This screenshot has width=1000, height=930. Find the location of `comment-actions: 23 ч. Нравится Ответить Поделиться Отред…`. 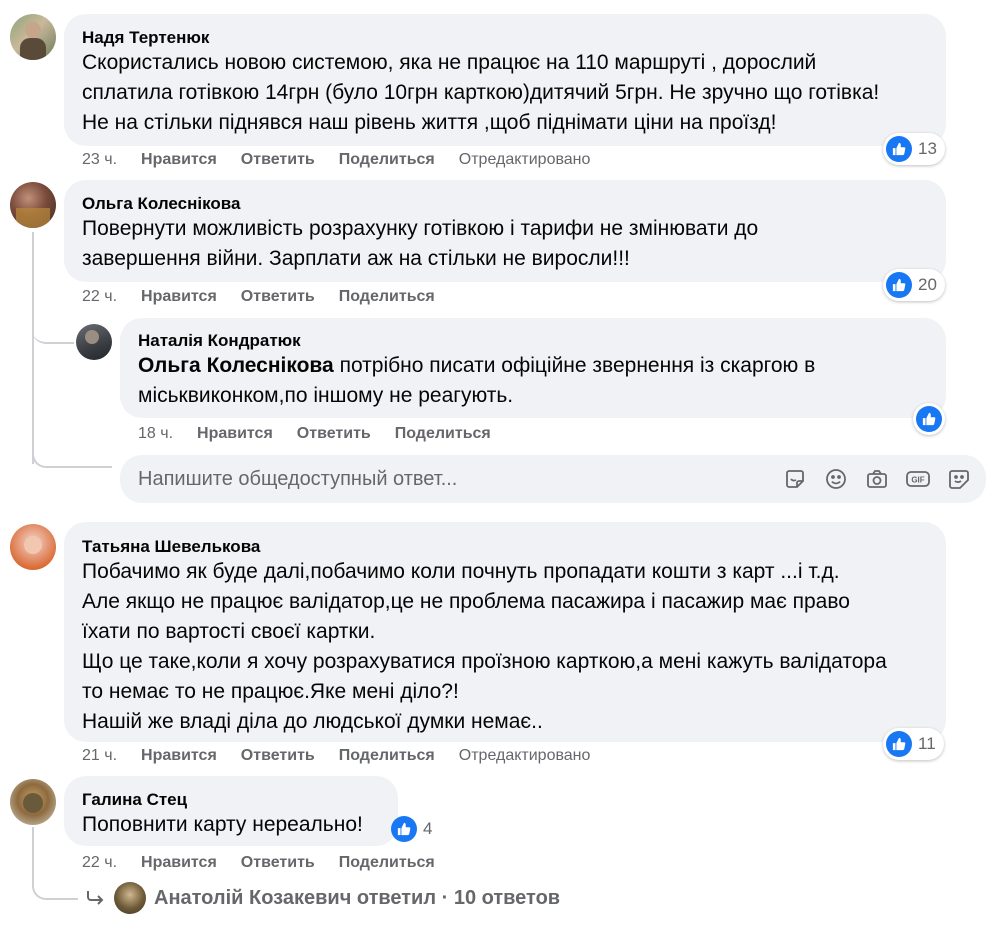

comment-actions: 23 ч. Нравится Ответить Поделиться Отред… is located at coordinates (348, 160).